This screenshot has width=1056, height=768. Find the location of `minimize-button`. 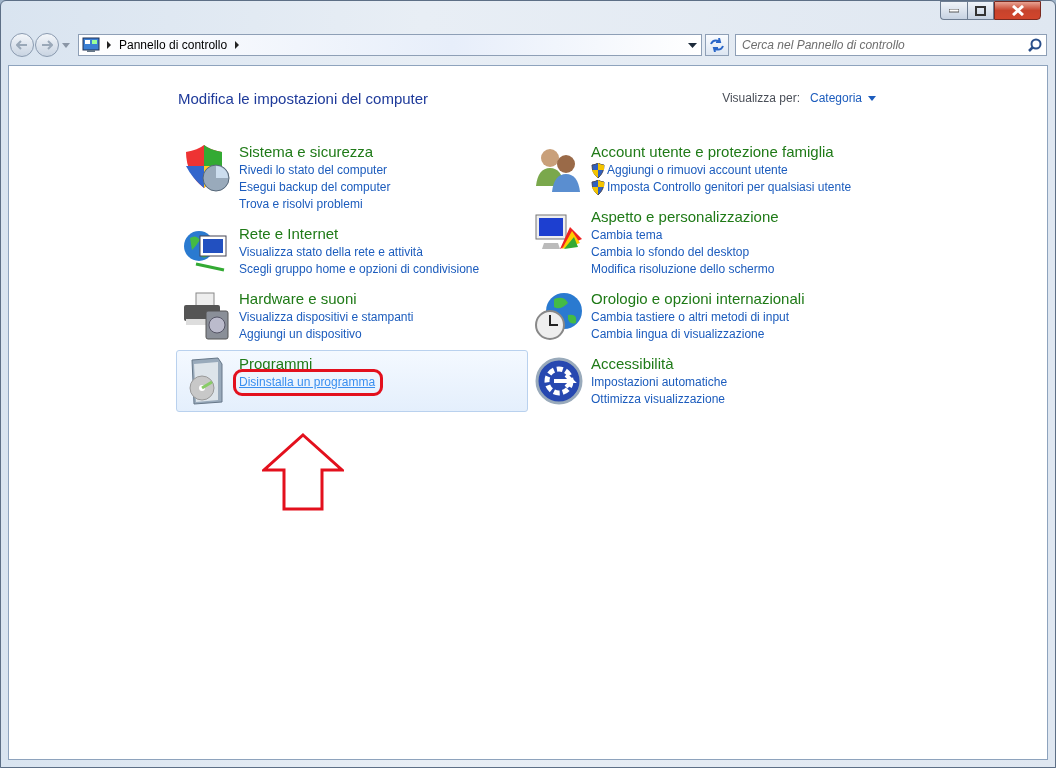

minimize-button is located at coordinates (953, 10).